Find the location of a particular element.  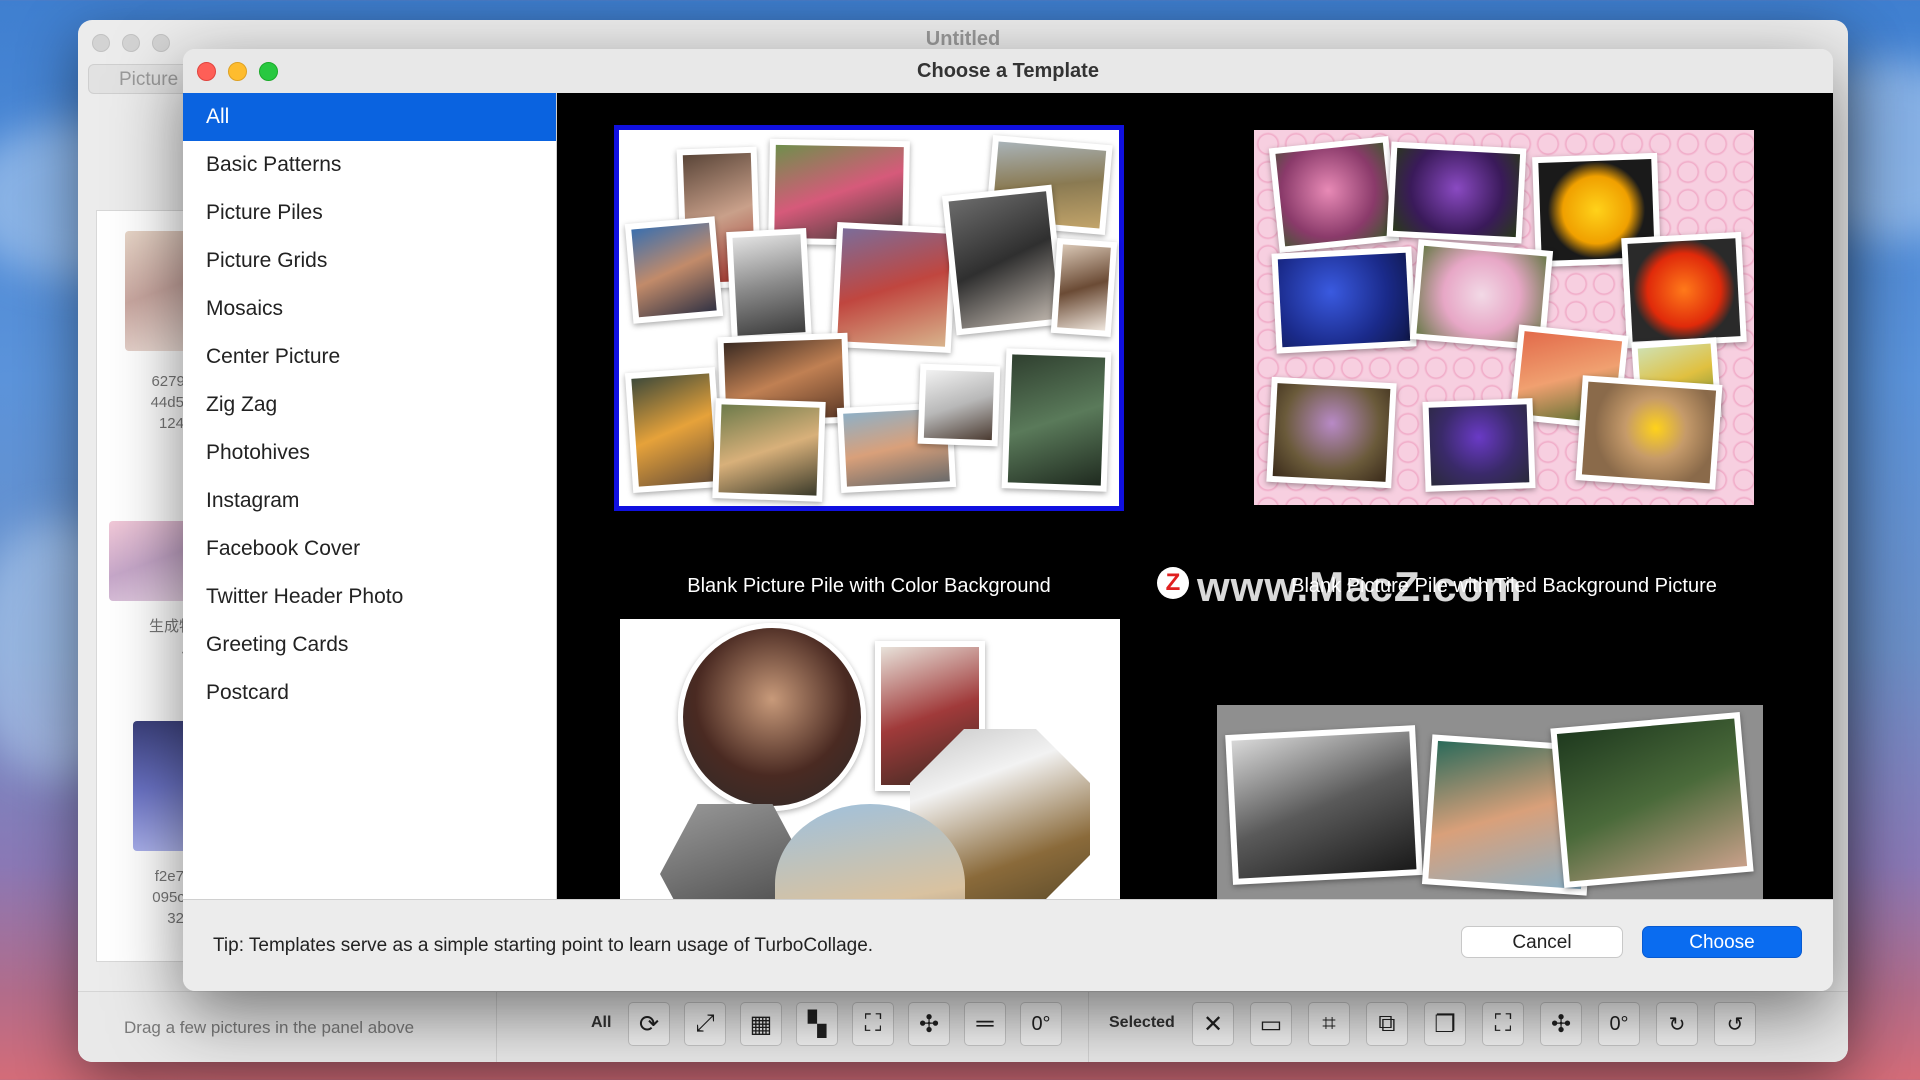

template-gray-pile is located at coordinates (1490, 802).